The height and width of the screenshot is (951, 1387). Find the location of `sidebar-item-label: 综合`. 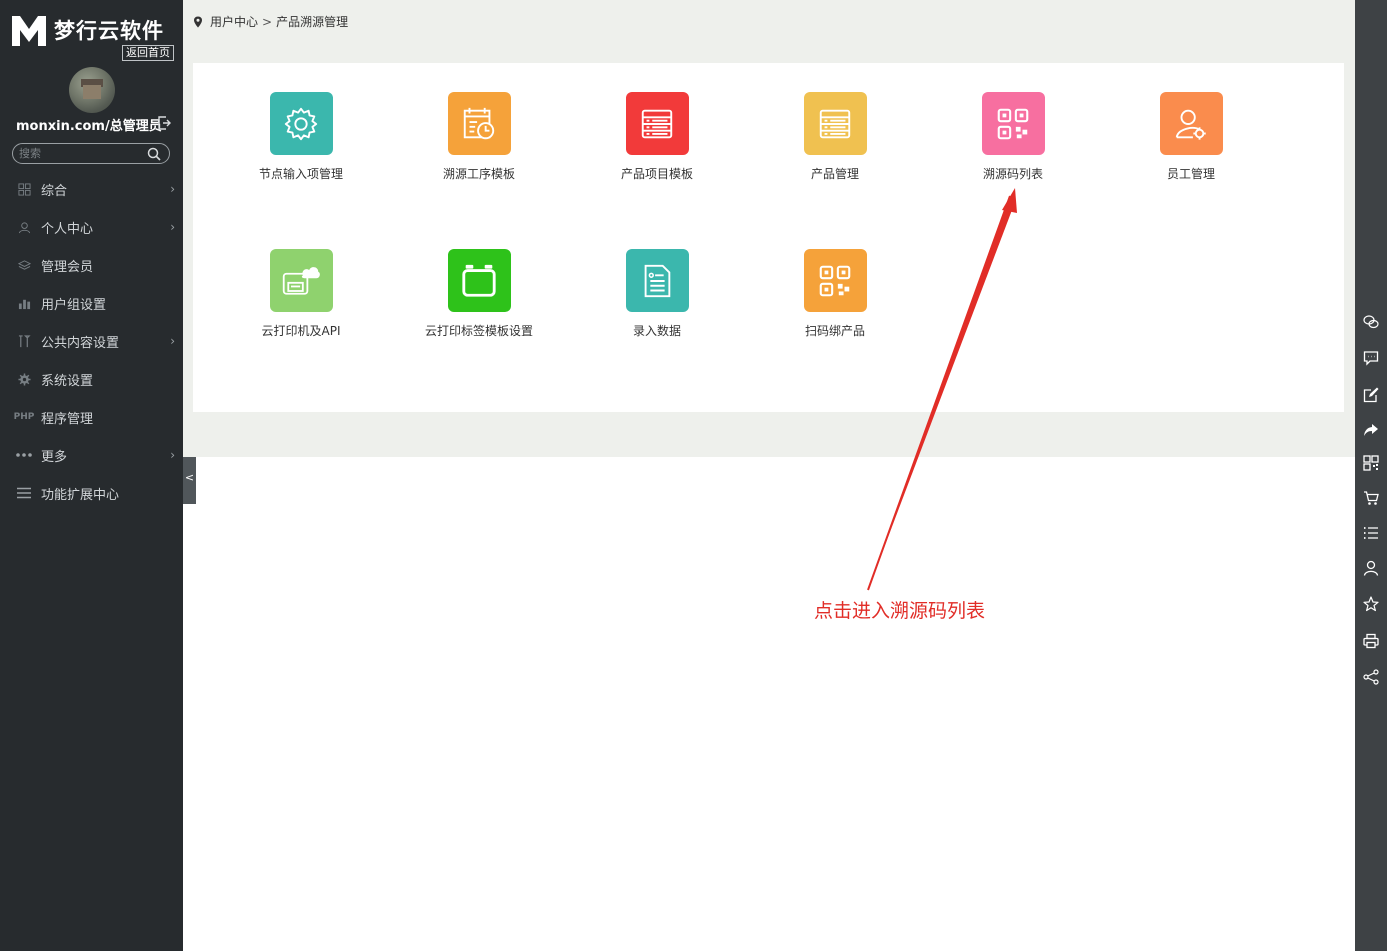

sidebar-item-label: 综合 is located at coordinates (54, 191).